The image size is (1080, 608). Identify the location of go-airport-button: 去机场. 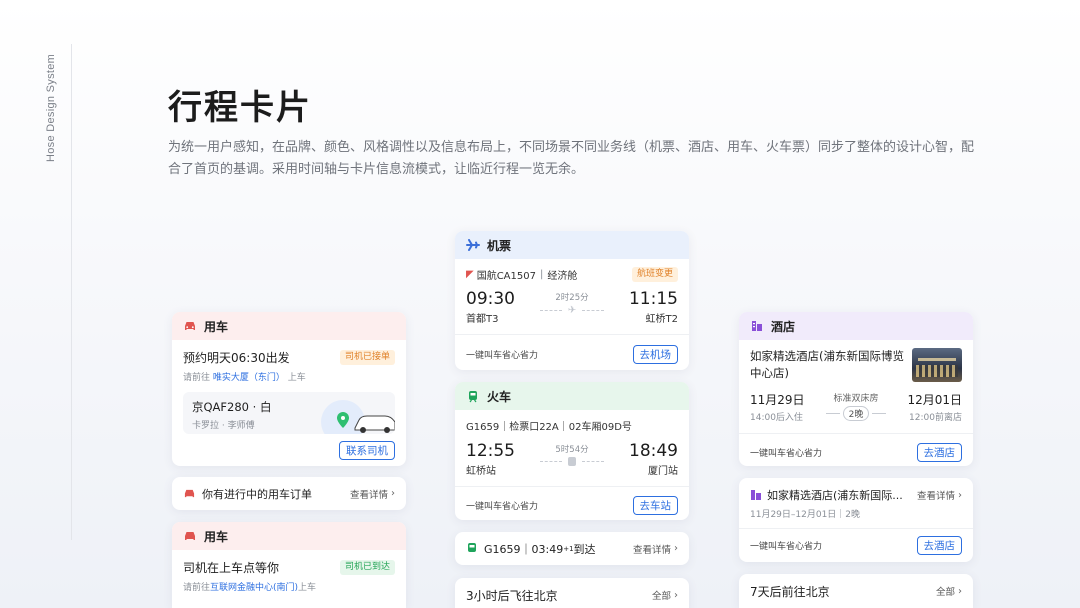
(655, 354).